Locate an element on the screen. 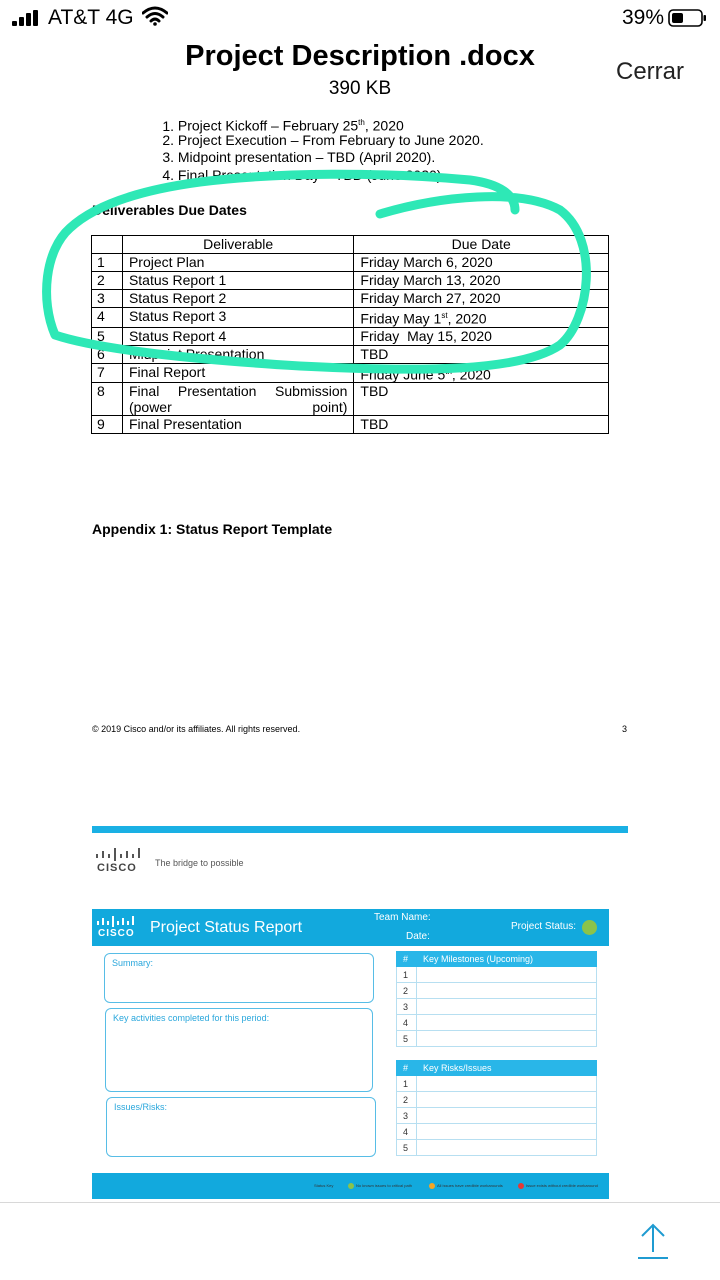  milestones-table: # Key Milestones (Upcoming) 1 2 3 4 5 is located at coordinates (496, 999).